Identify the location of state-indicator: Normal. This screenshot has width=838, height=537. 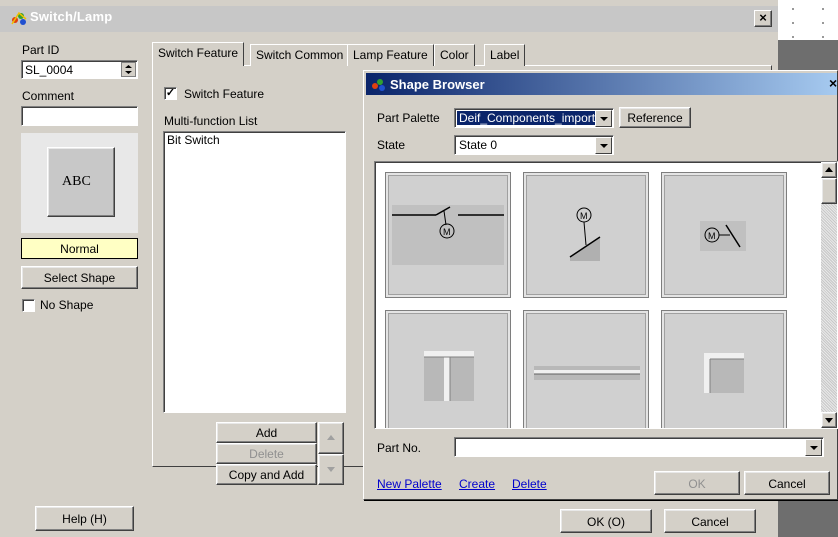
(79, 248).